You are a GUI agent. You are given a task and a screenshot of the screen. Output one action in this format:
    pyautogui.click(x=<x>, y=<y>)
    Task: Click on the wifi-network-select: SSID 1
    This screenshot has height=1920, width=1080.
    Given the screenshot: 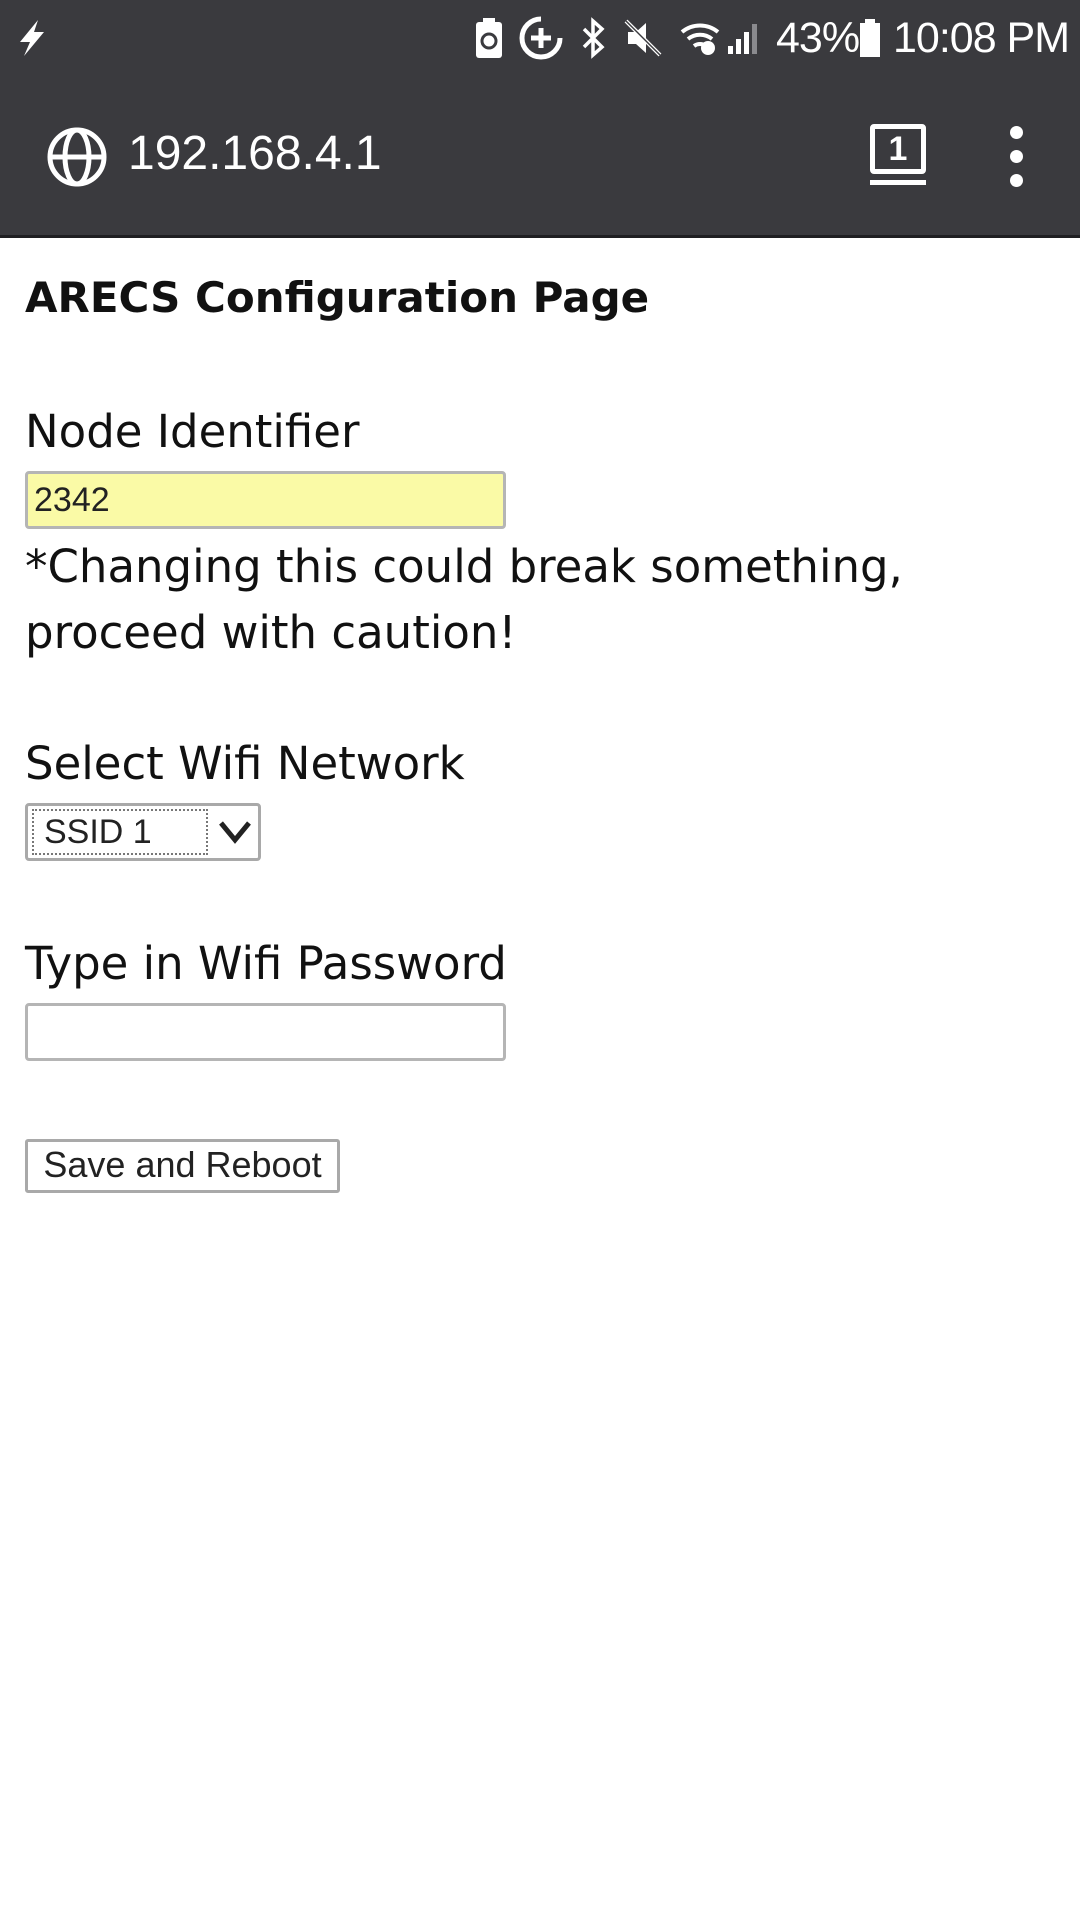 What is the action you would take?
    pyautogui.click(x=143, y=832)
    